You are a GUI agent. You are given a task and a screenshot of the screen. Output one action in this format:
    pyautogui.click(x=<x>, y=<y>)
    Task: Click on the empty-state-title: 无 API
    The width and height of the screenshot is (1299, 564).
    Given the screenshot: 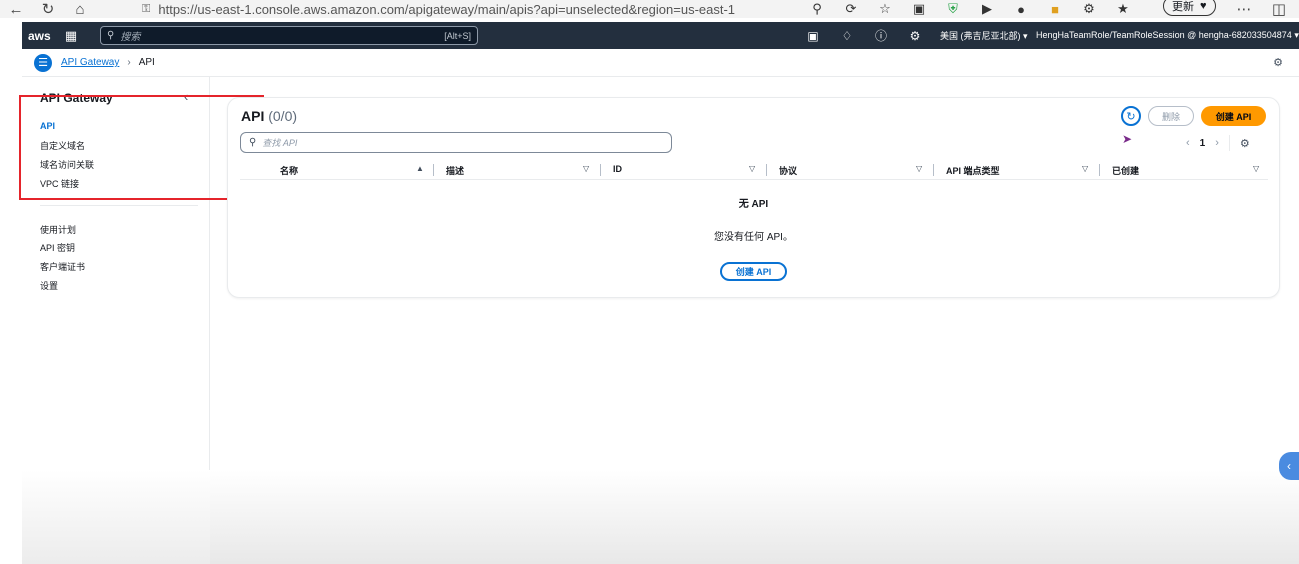 What is the action you would take?
    pyautogui.click(x=753, y=204)
    